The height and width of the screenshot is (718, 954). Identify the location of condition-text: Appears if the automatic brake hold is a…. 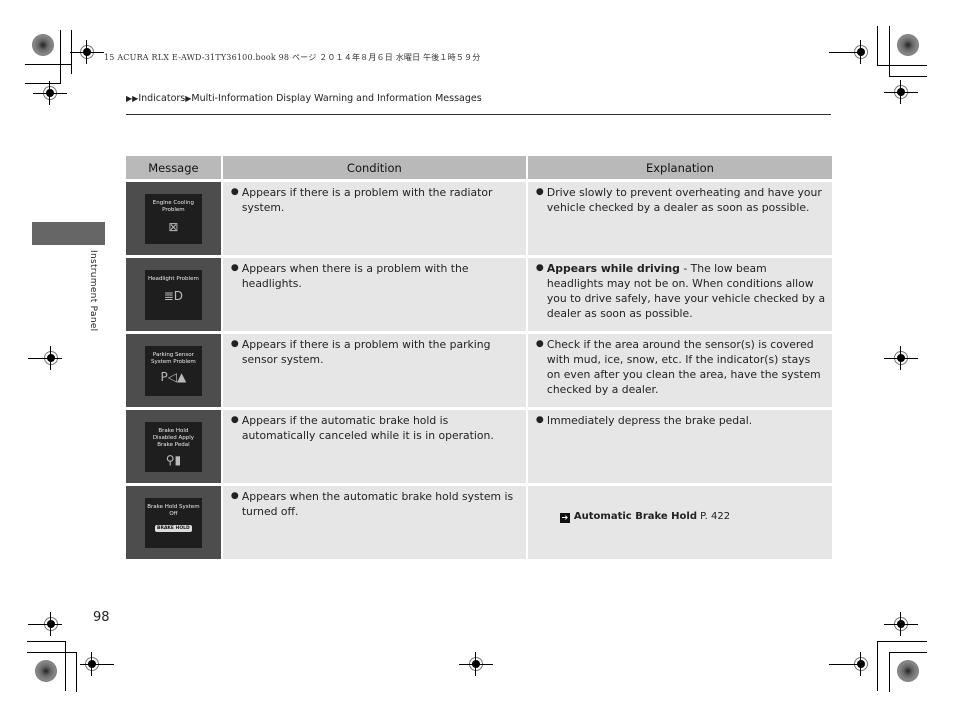
(367, 428).